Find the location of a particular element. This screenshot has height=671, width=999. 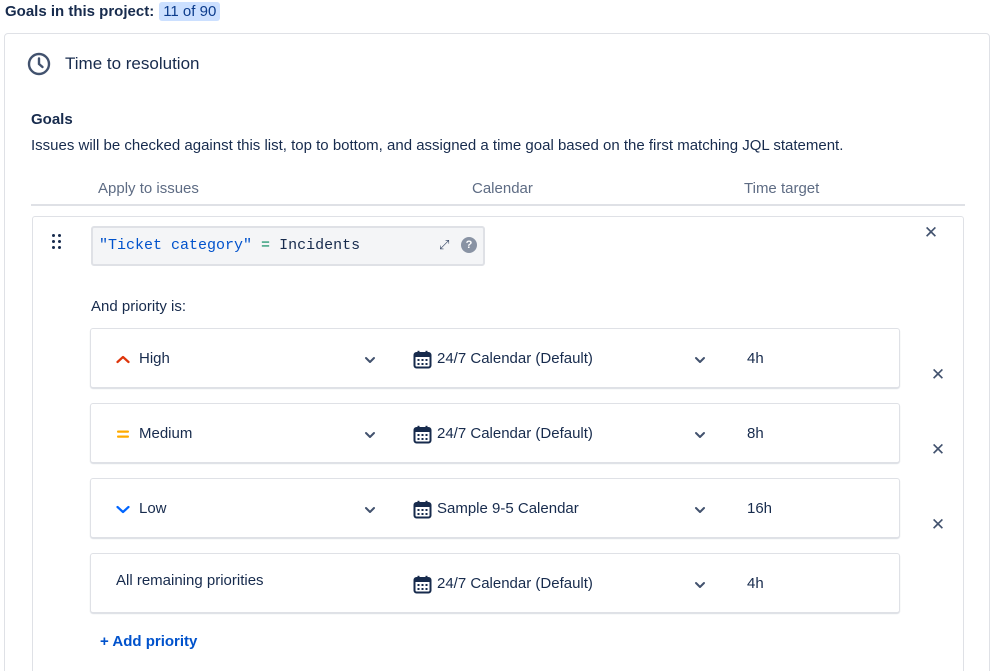

priority-label: And priority is: is located at coordinates (139, 306).